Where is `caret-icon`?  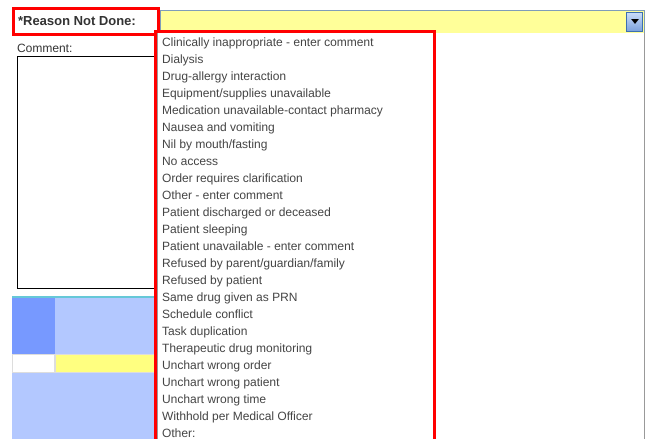 caret-icon is located at coordinates (634, 21).